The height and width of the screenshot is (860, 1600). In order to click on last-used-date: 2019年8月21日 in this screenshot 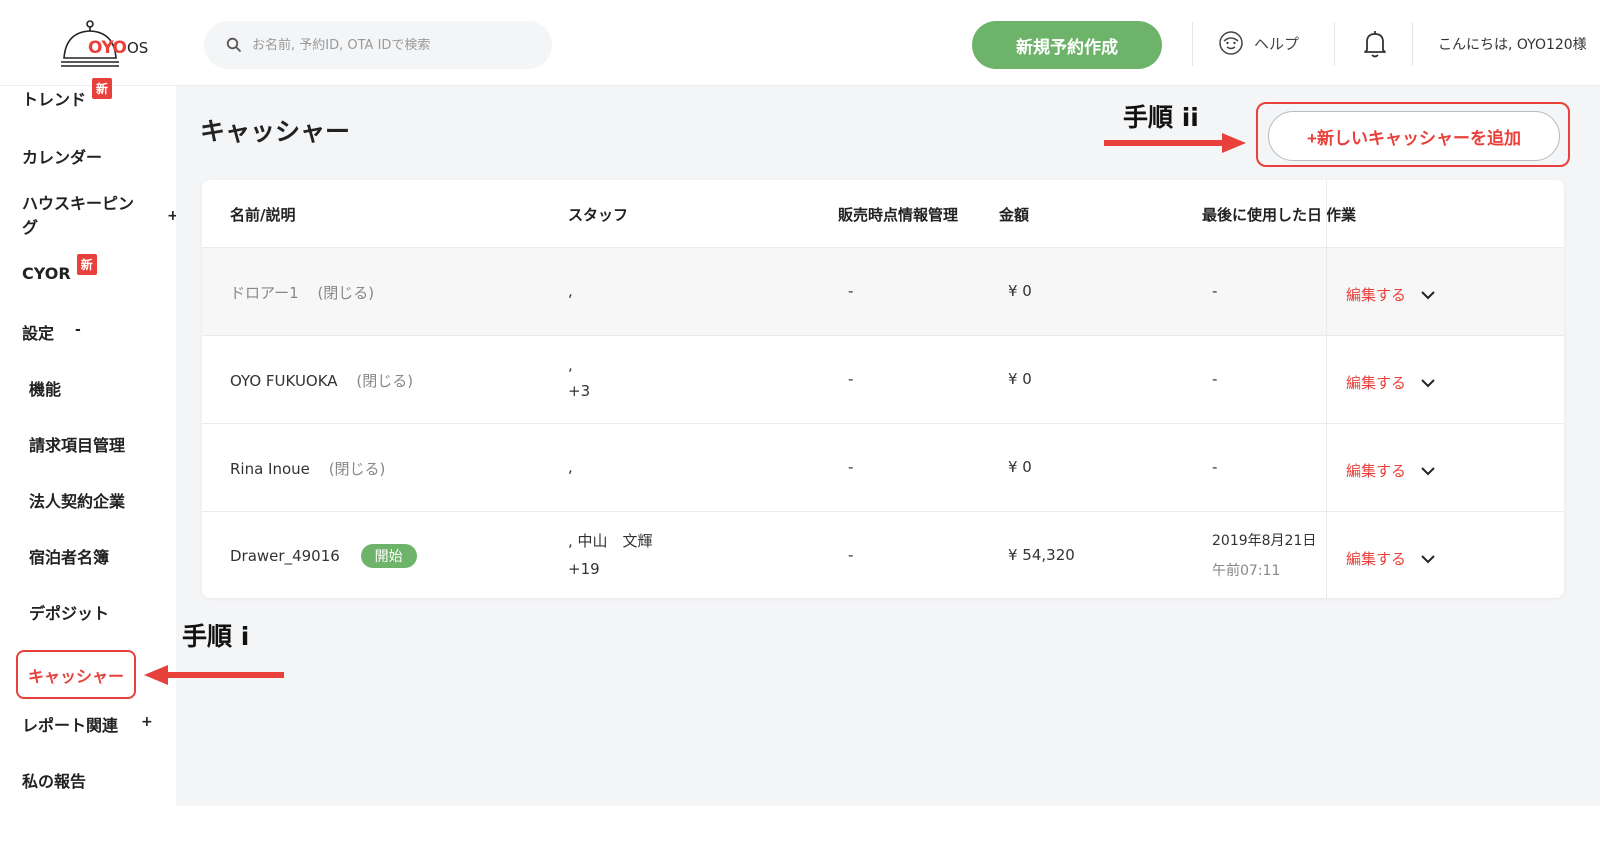, I will do `click(1264, 541)`.